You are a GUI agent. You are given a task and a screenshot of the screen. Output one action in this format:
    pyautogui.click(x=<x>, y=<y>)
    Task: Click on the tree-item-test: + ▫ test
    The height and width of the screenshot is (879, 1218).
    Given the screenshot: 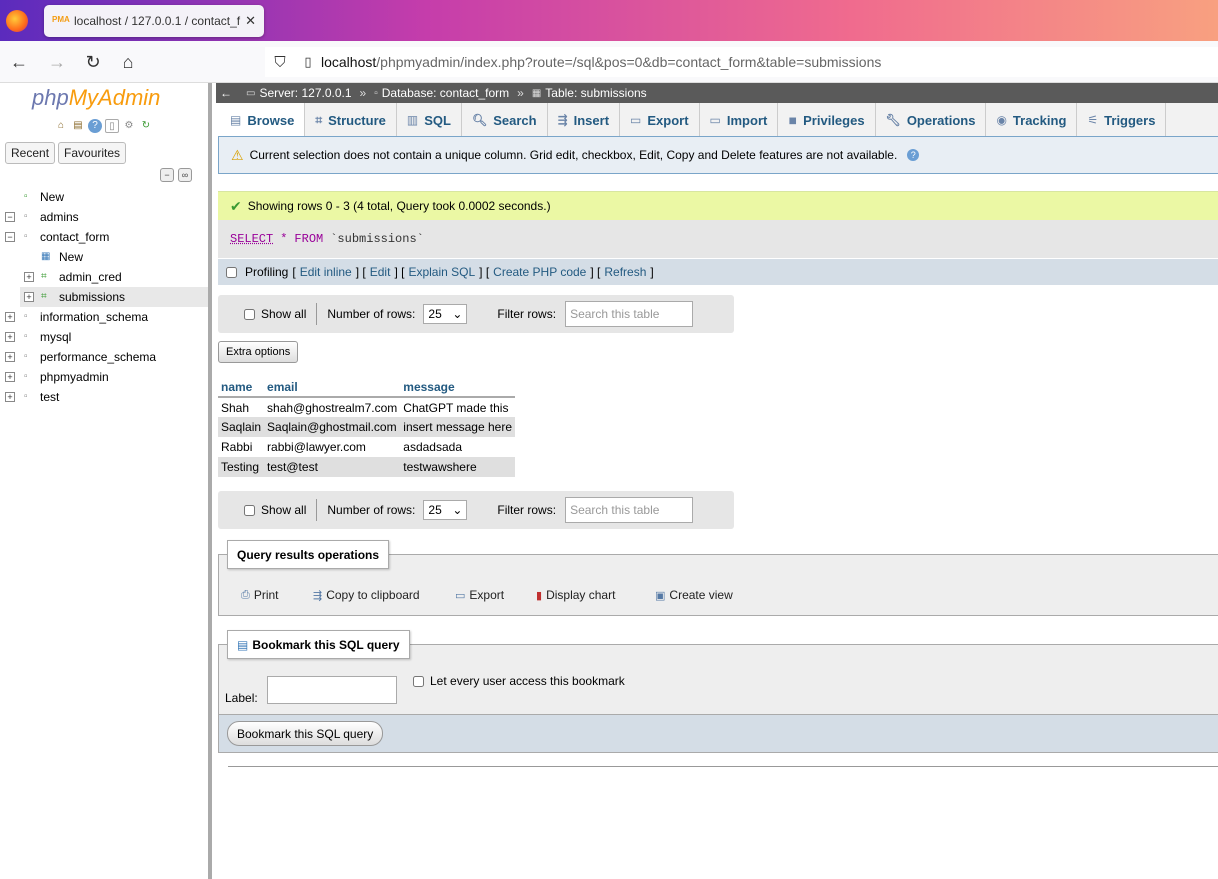 What is the action you would take?
    pyautogui.click(x=104, y=397)
    